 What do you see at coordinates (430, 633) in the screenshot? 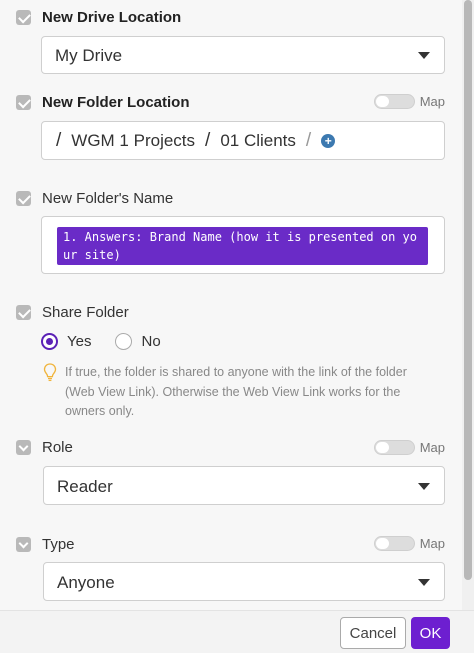
I see `ok-button: OK` at bounding box center [430, 633].